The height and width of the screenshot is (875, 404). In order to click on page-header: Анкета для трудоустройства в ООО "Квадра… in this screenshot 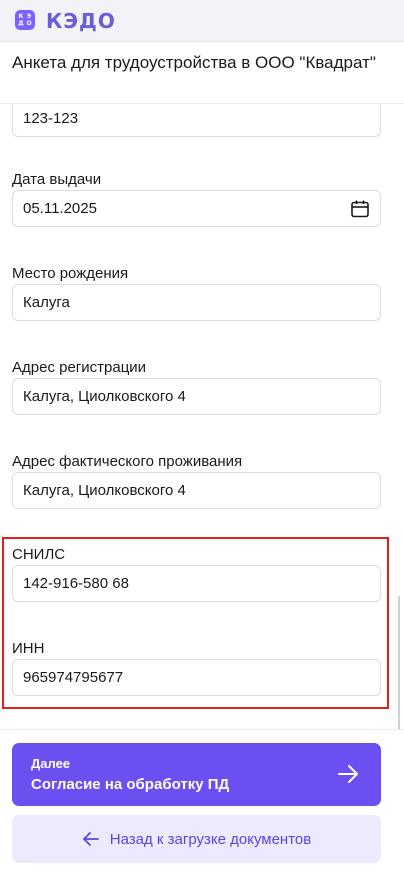, I will do `click(202, 73)`.